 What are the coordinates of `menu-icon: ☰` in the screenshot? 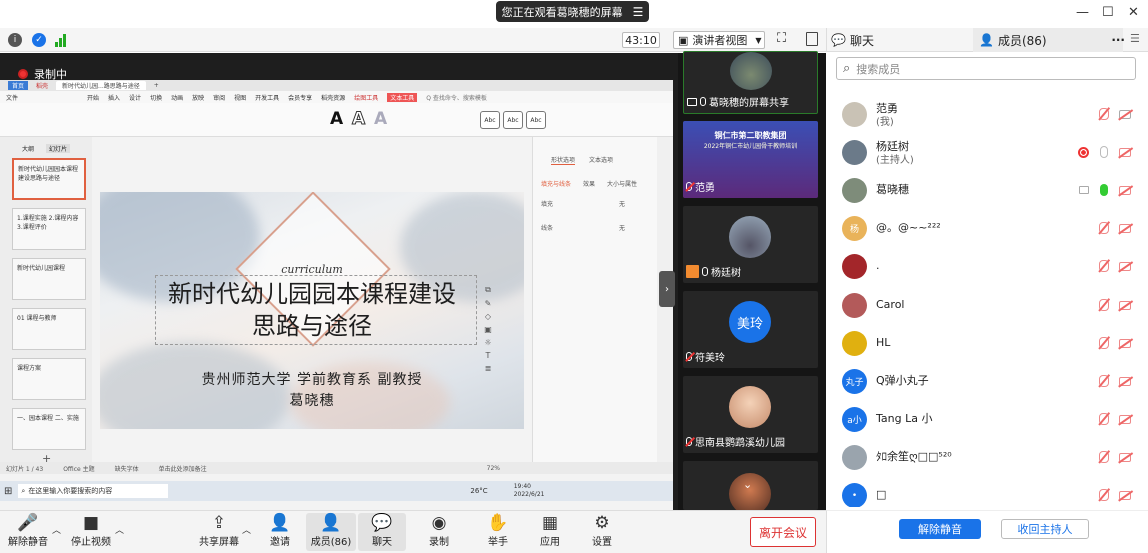 It's located at (638, 12).